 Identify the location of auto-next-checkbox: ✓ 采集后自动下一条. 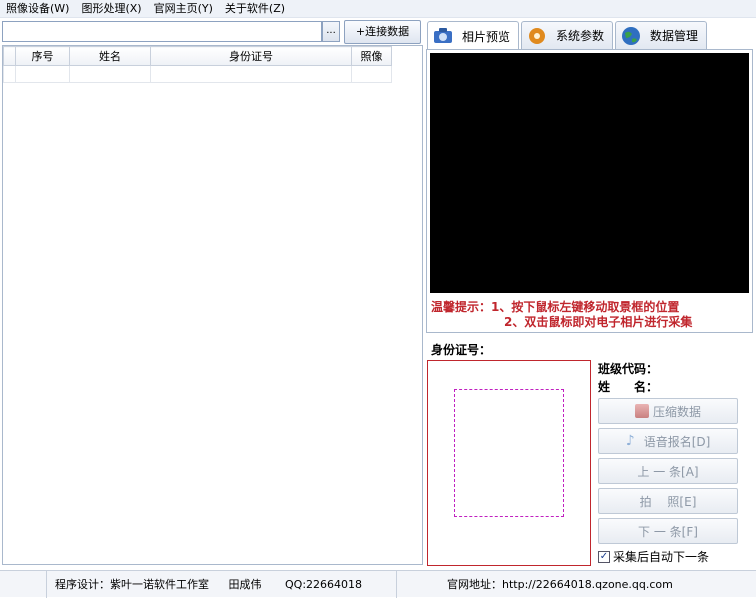
(653, 556).